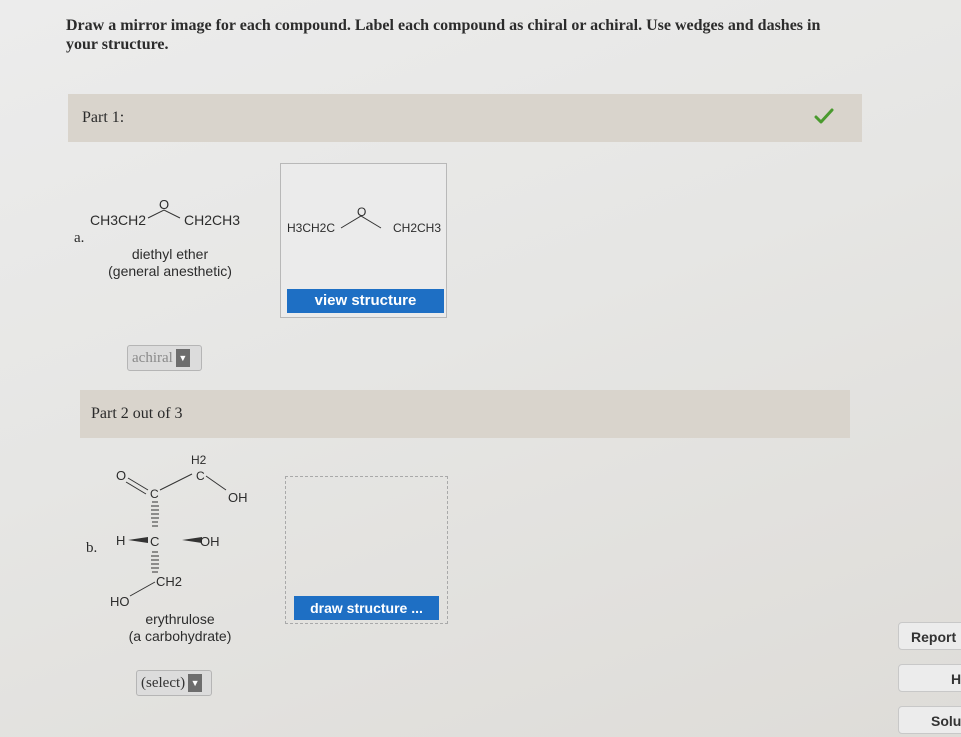 The height and width of the screenshot is (737, 961). I want to click on answer-oxygen: O, so click(361, 212).